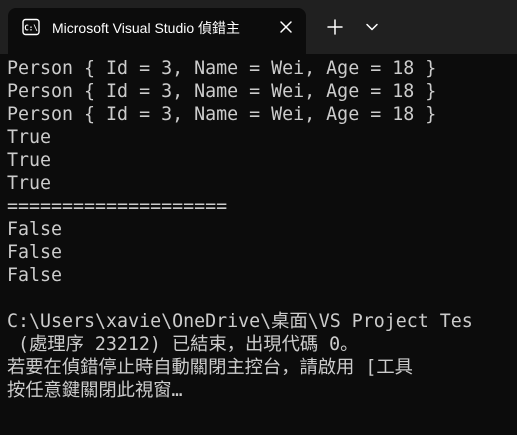  I want to click on exit-code-line: (處理序 23212) 已結束，出現代碼 0。, so click(183, 344).